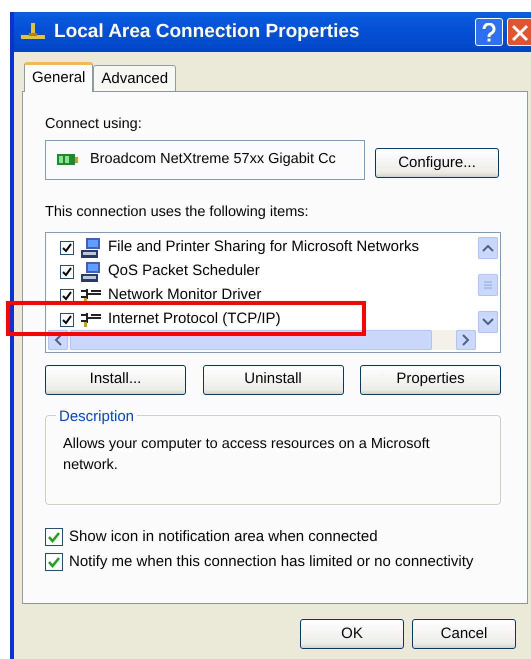  I want to click on close-icon, so click(520, 32).